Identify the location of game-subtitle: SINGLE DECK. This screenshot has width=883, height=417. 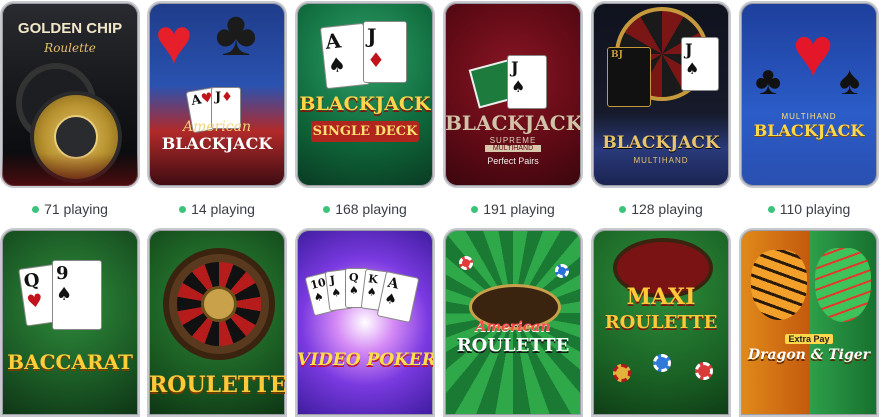
(365, 131).